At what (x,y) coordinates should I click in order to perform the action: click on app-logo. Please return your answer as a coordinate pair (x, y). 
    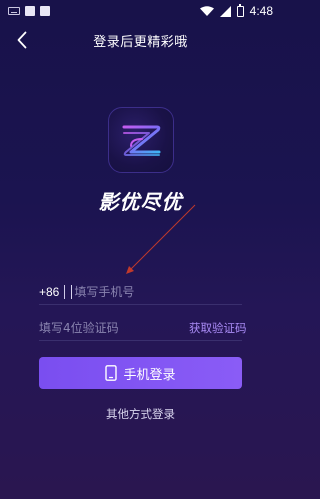
    Looking at the image, I should click on (141, 140).